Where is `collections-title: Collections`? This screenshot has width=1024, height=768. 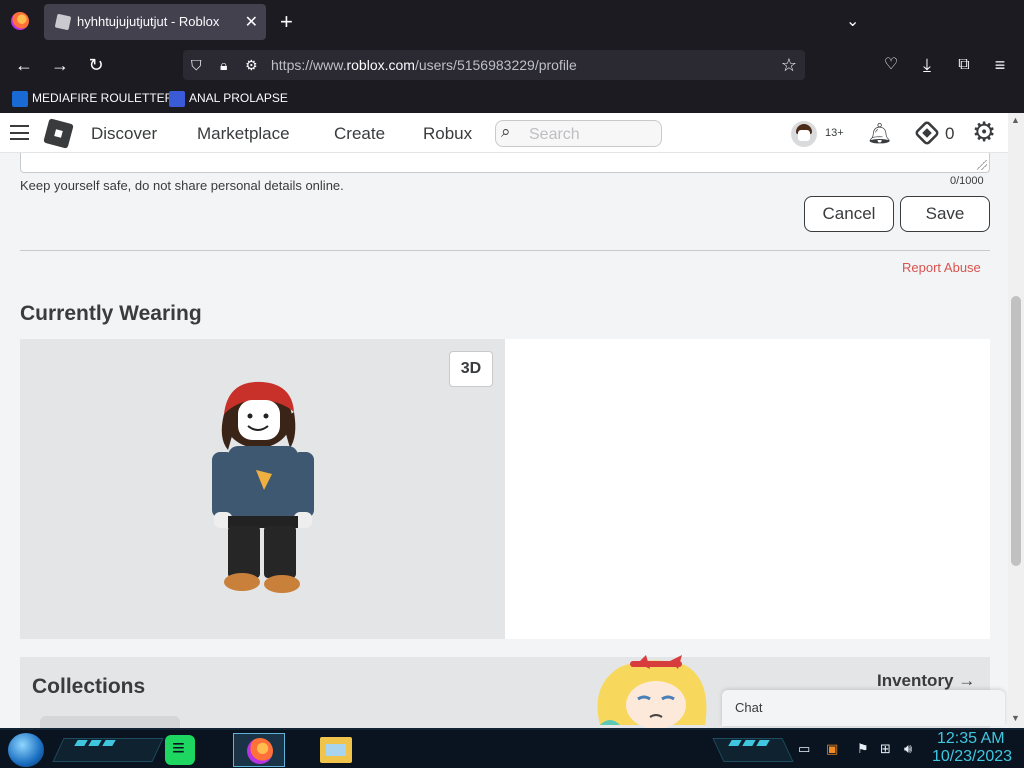
collections-title: Collections is located at coordinates (89, 686).